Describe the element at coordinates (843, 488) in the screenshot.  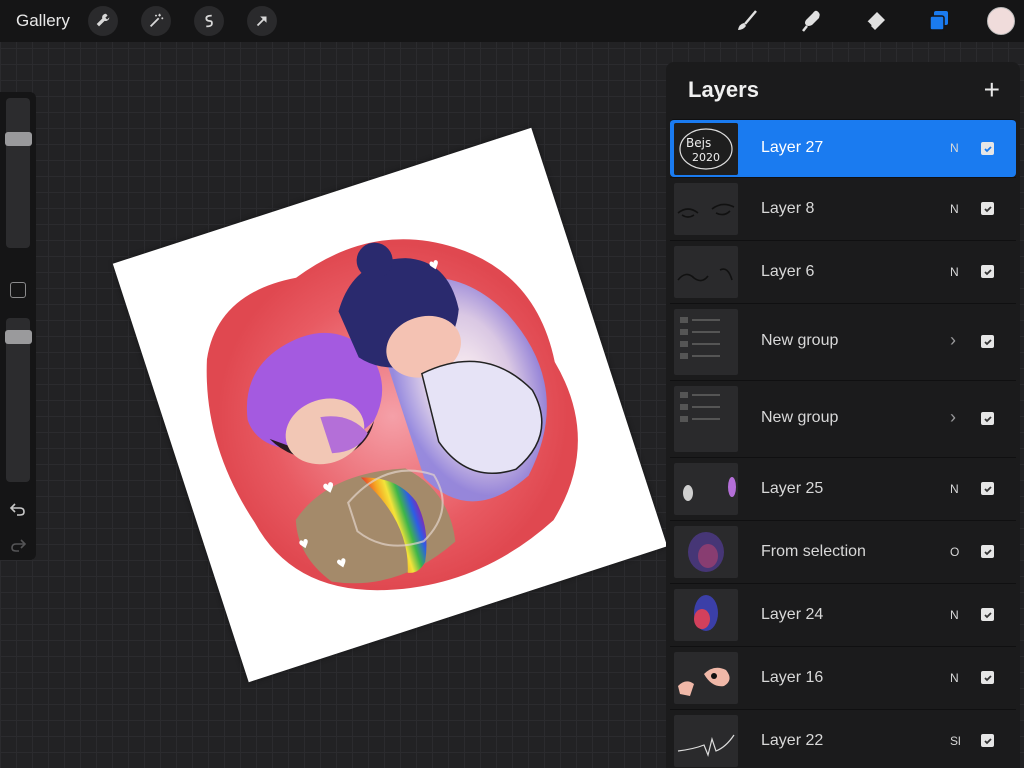
I see `layer-row-25: Layer 25 N` at that location.